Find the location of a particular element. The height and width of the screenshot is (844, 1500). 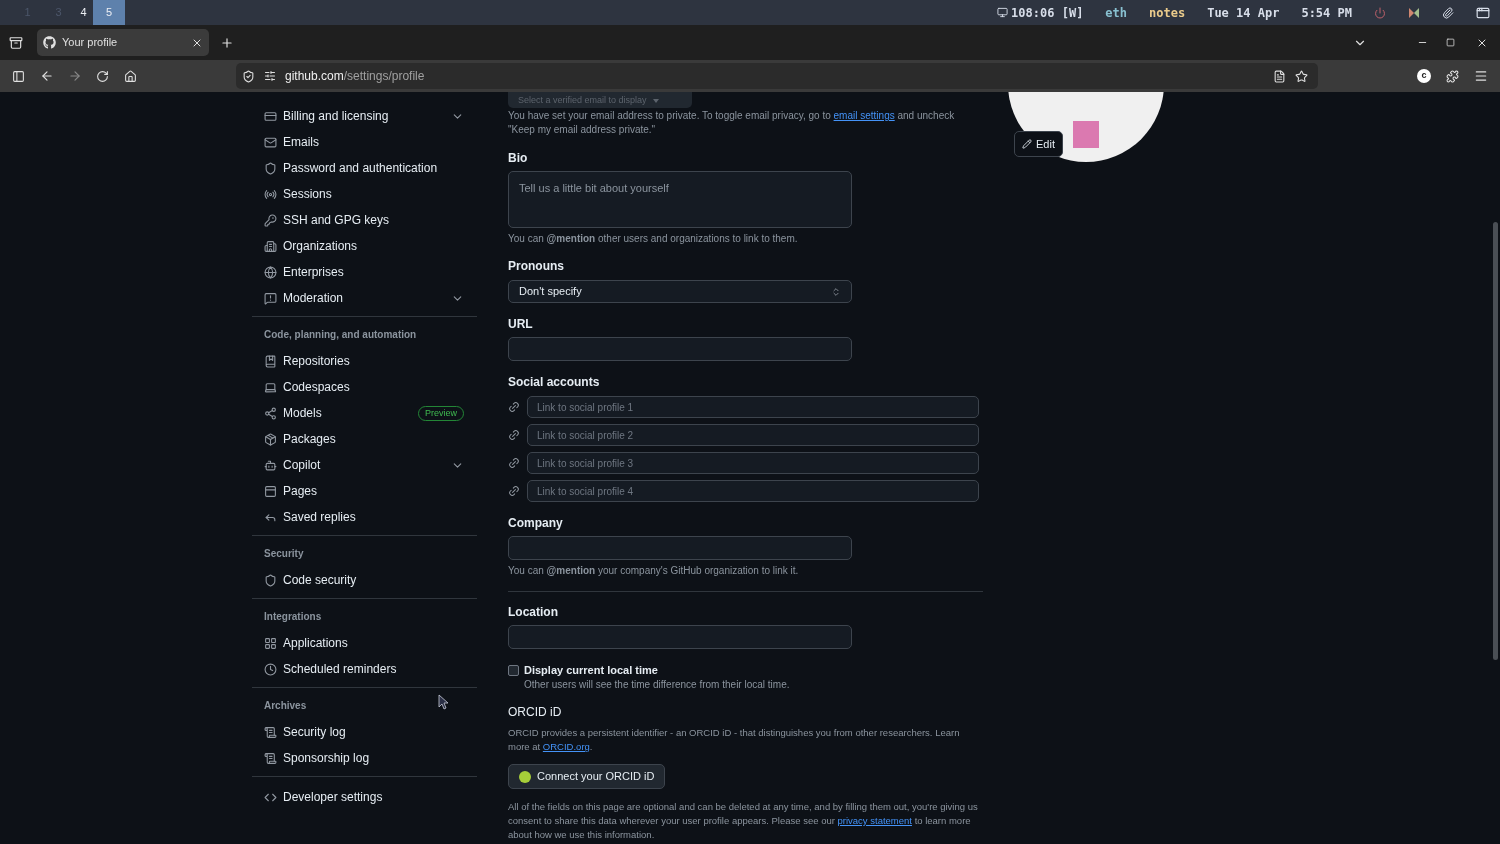

repo-icon is located at coordinates (270, 361).